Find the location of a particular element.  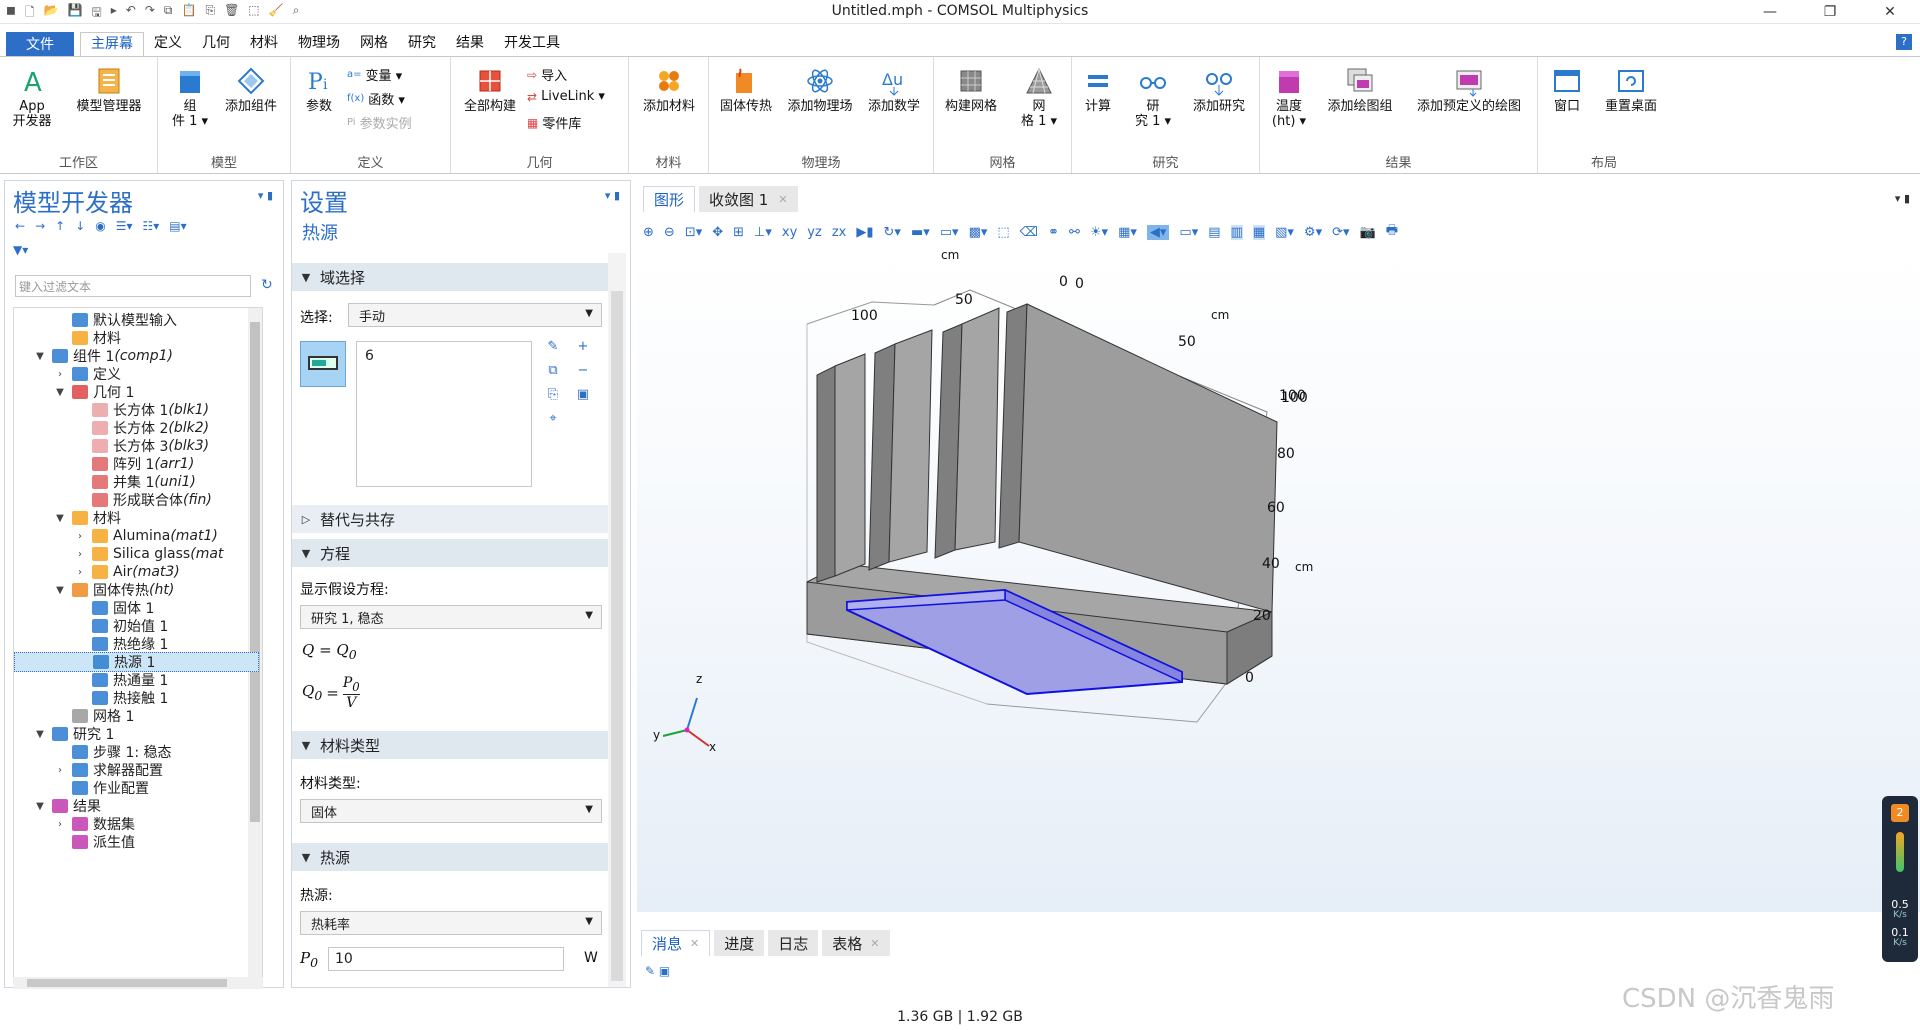

copy-selection-icon: ⧉ is located at coordinates (553, 372).